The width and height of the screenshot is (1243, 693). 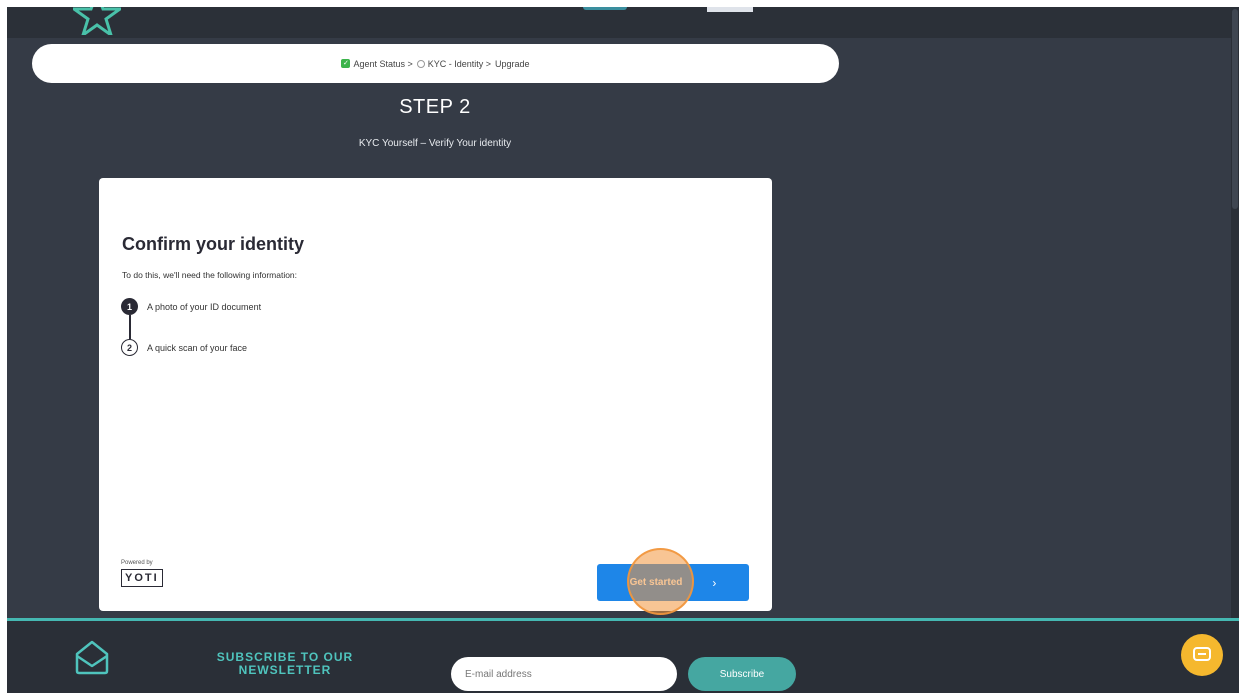 I want to click on powered-by-yoti: Powered by YOTI, so click(x=142, y=573).